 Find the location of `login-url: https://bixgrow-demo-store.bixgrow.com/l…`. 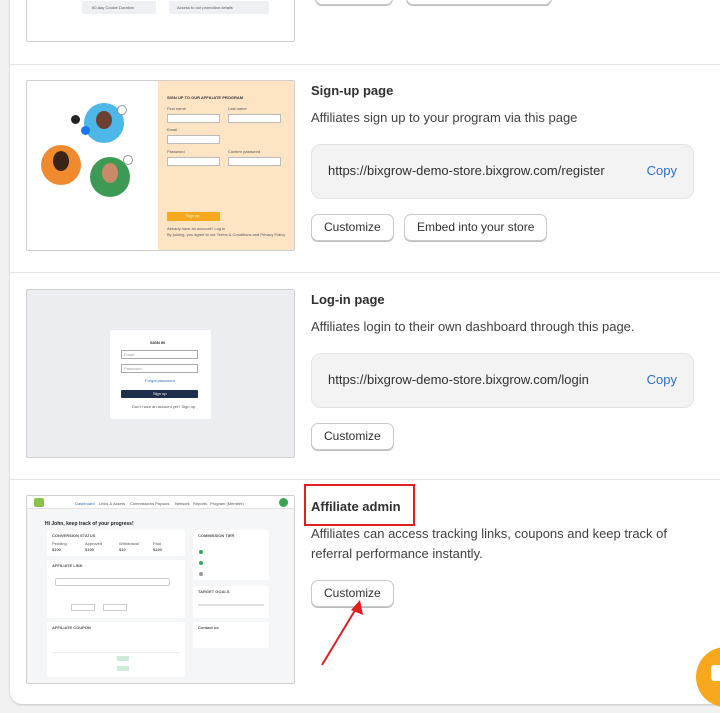

login-url: https://bixgrow-demo-store.bixgrow.com/l… is located at coordinates (458, 379).